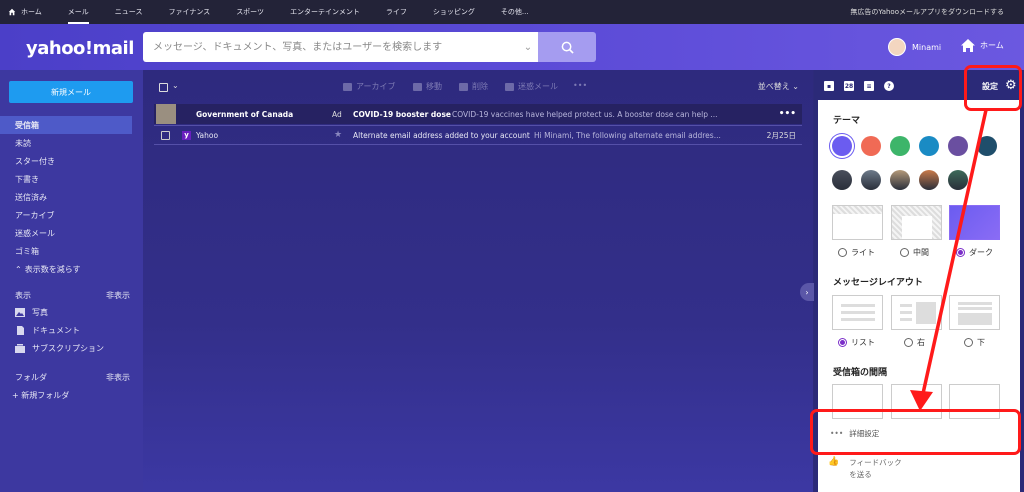 Image resolution: width=1024 pixels, height=492 pixels. I want to click on topnav-news: ニュース, so click(129, 12).